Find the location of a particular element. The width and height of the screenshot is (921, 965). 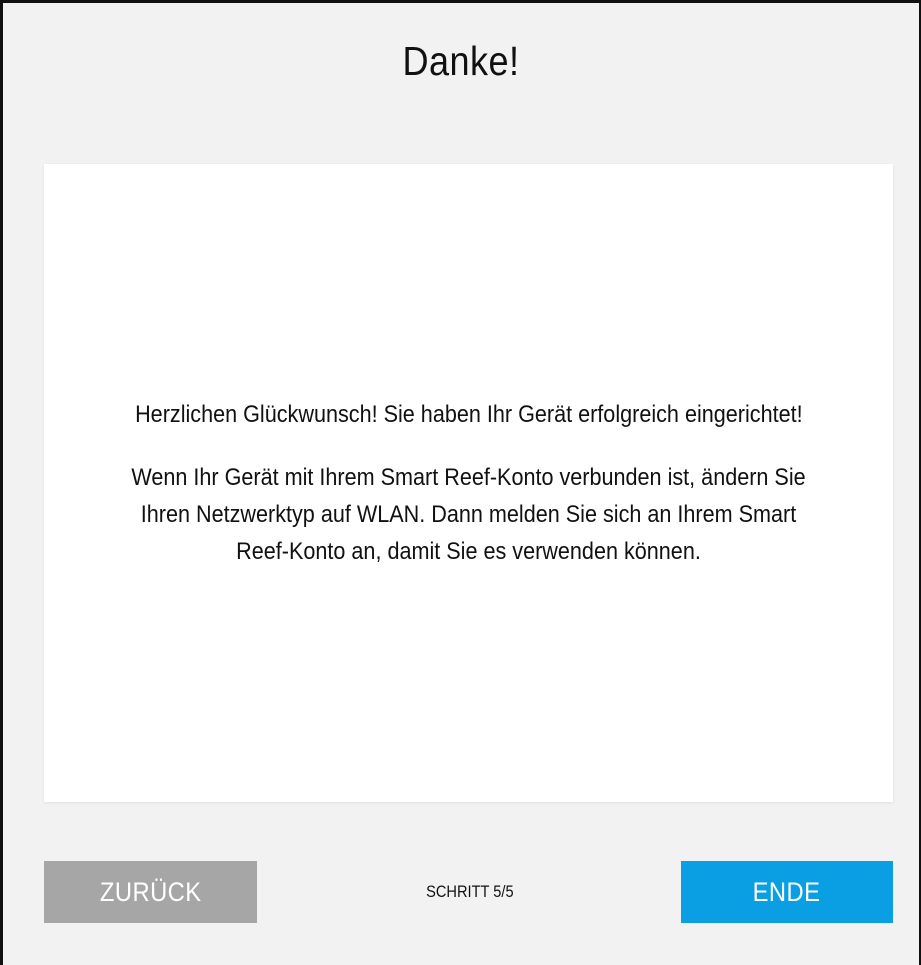

step-indicator: SCHRITT 5/5 is located at coordinates (470, 892).